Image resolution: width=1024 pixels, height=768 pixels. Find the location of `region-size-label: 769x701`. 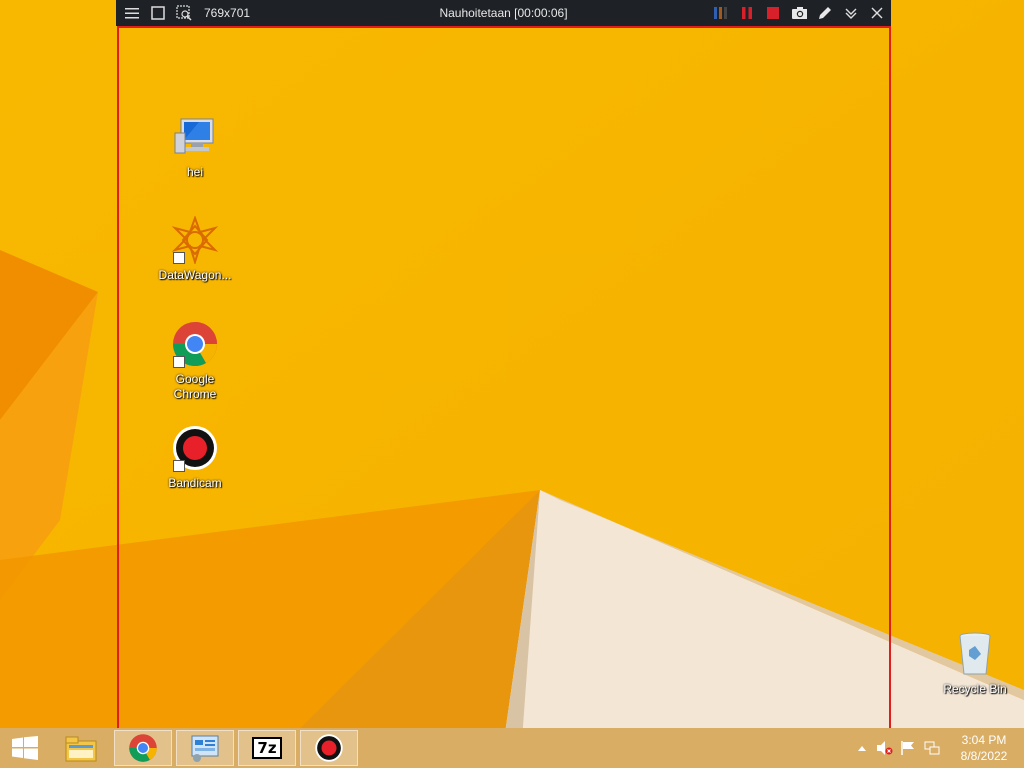

region-size-label: 769x701 is located at coordinates (227, 13).